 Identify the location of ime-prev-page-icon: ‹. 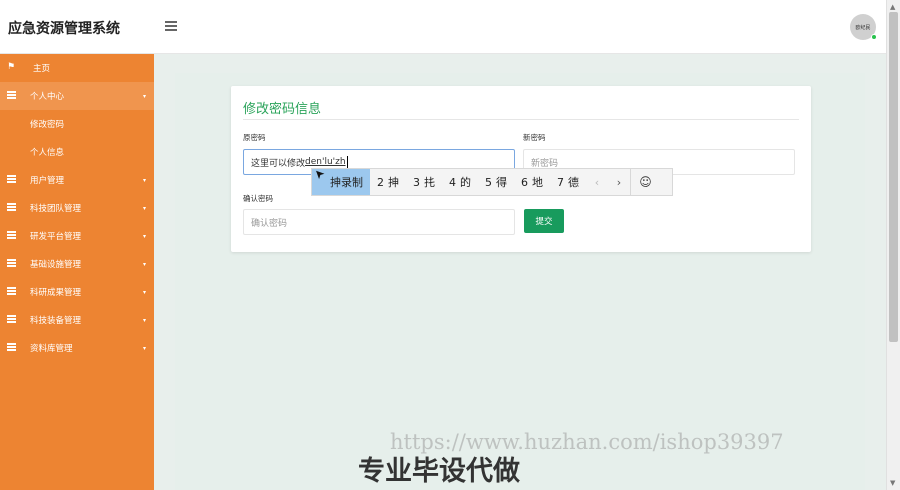
(597, 182).